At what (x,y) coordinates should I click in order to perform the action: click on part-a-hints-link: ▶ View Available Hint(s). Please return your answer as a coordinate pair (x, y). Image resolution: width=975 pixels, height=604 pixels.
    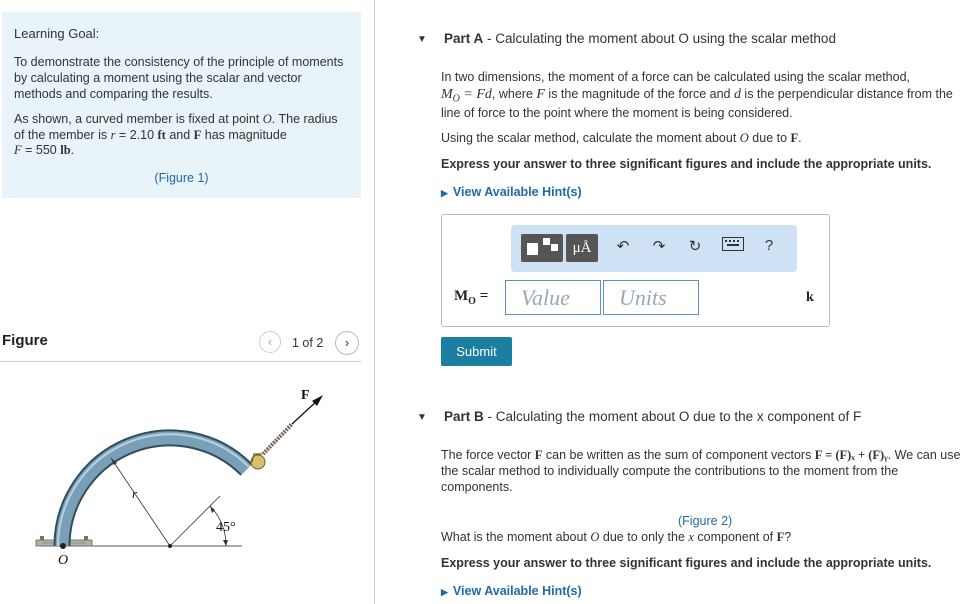
    Looking at the image, I should click on (511, 192).